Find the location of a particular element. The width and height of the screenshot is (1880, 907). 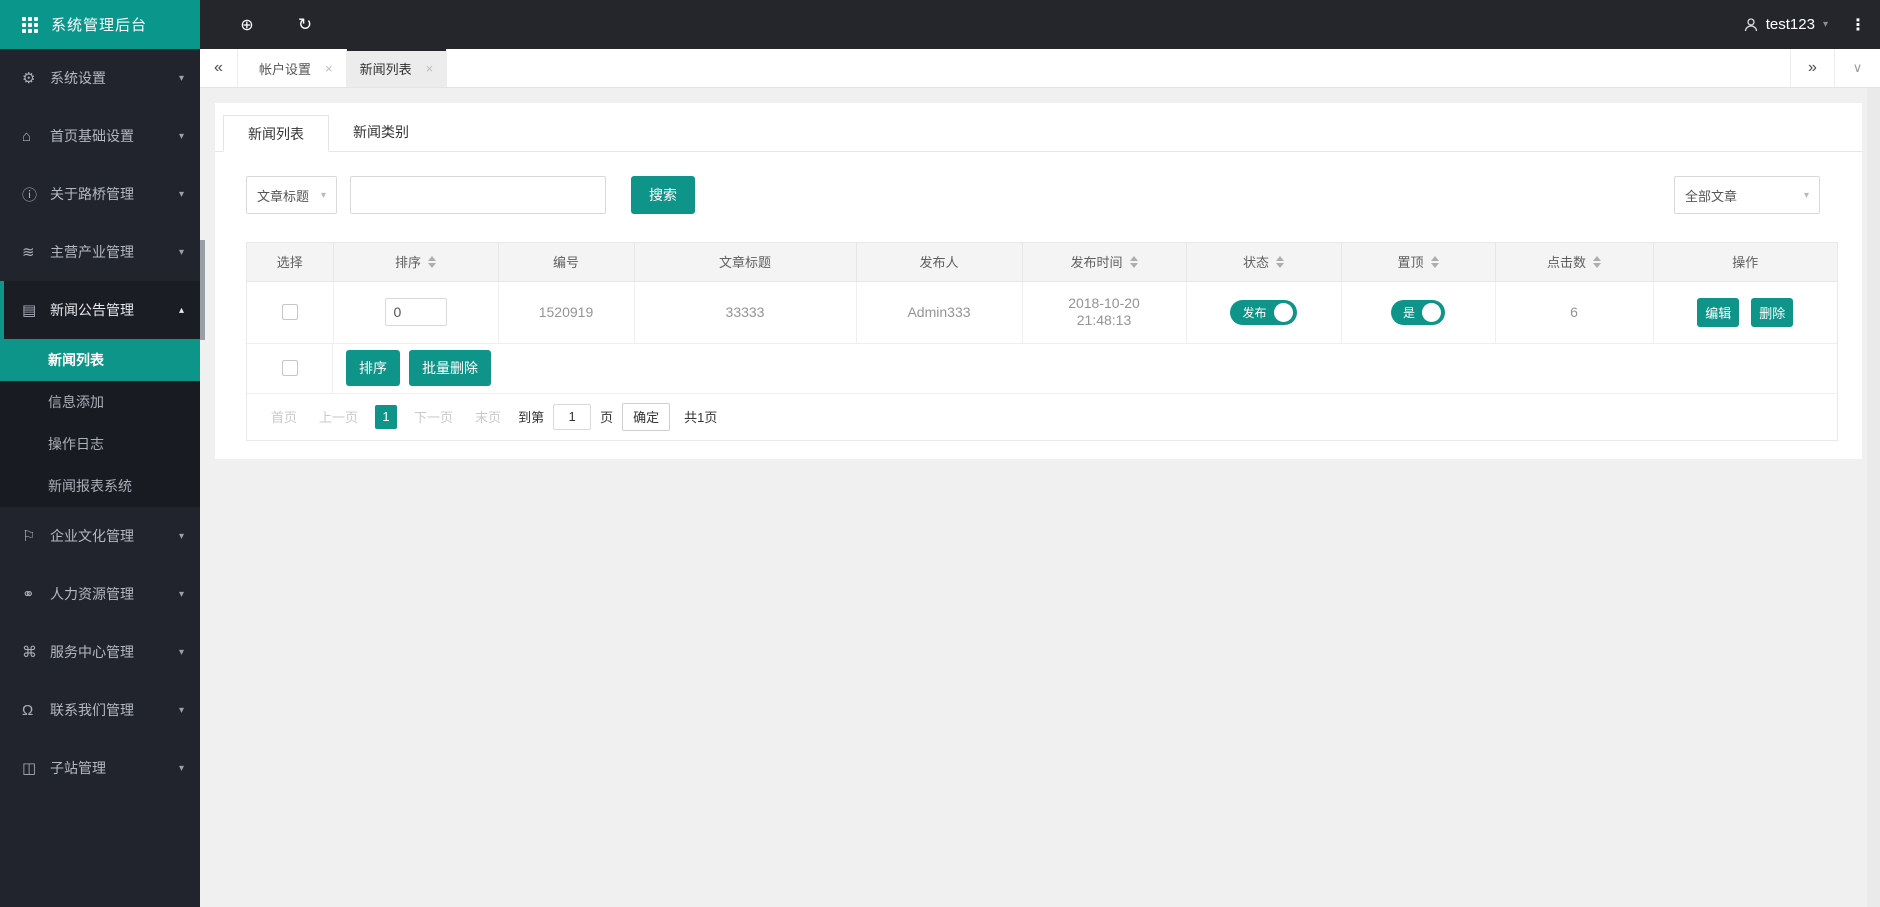

col-title: 文章标题 is located at coordinates (745, 262).